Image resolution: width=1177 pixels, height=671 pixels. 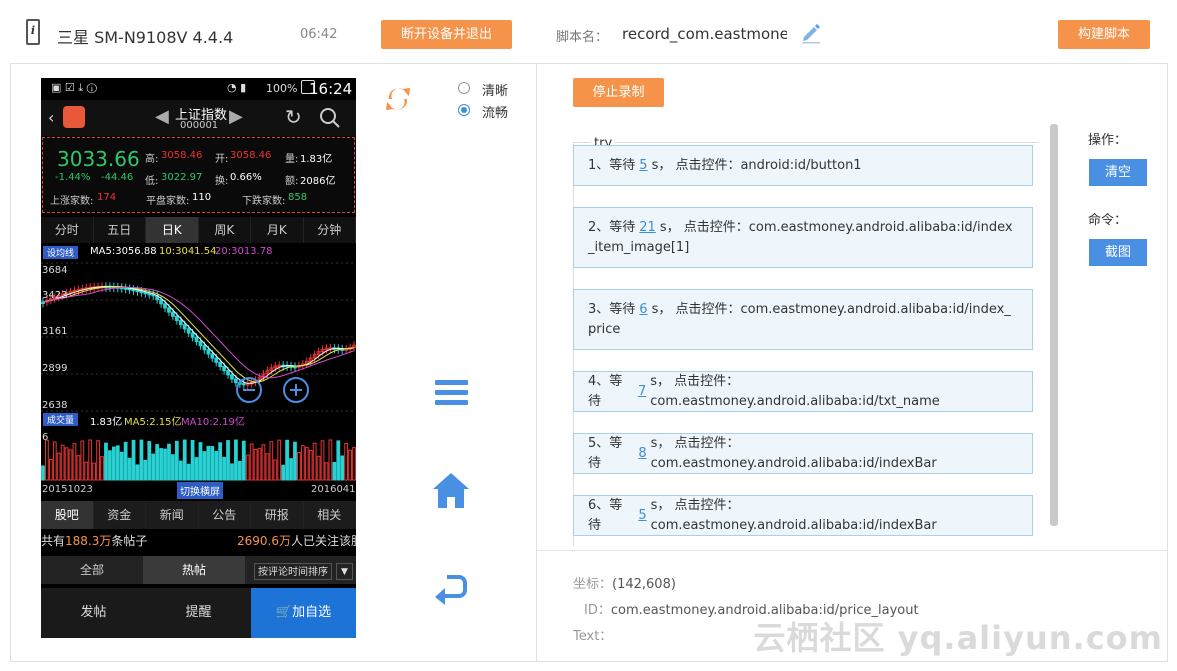 I want to click on ma-line, so click(x=198, y=334).